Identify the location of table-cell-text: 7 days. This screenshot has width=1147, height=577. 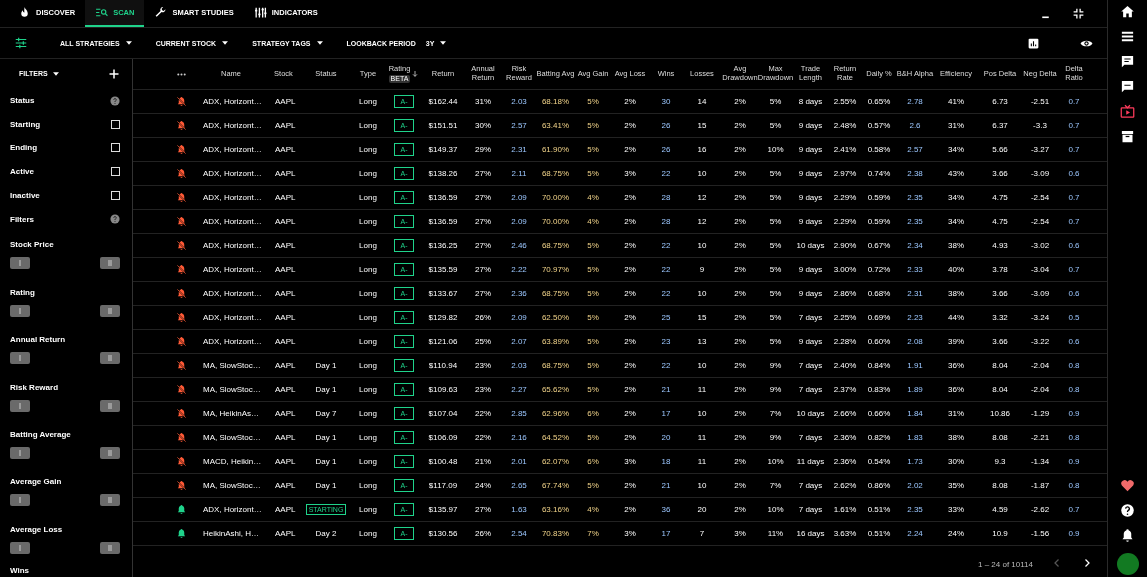
(810, 509).